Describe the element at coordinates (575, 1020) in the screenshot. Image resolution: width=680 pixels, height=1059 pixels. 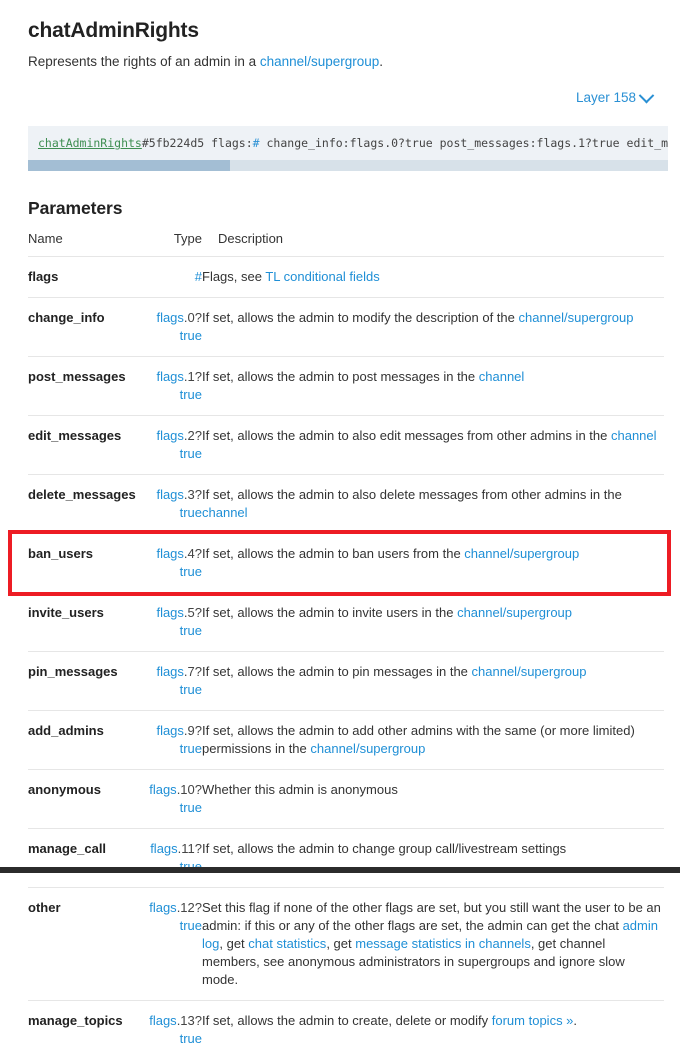
I see `description-text: .` at that location.